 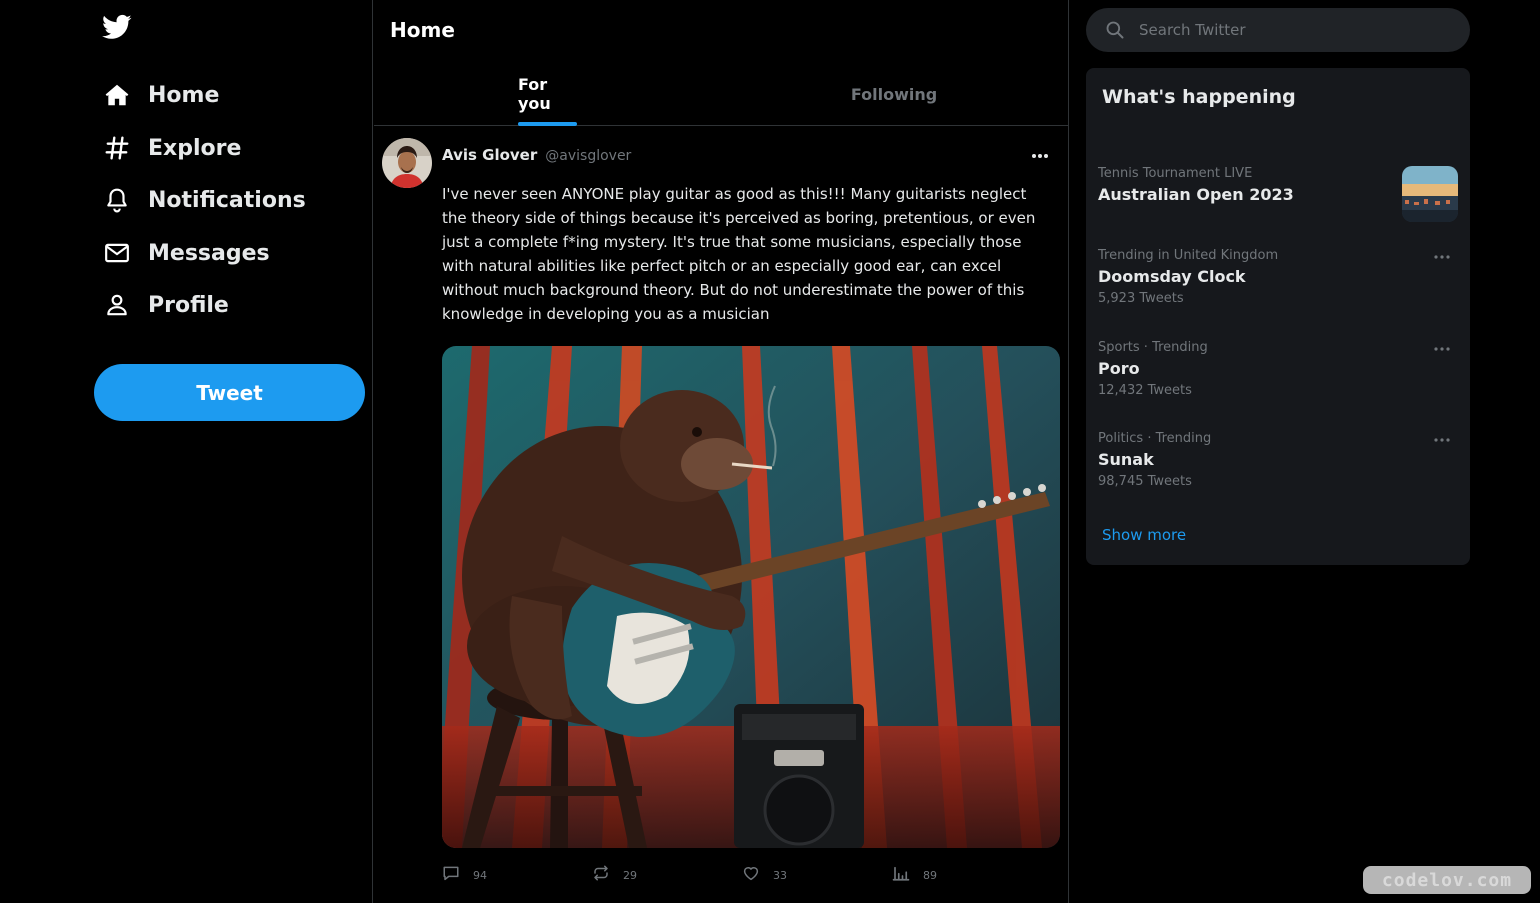 What do you see at coordinates (229, 392) in the screenshot?
I see `tweet-button: Tweet` at bounding box center [229, 392].